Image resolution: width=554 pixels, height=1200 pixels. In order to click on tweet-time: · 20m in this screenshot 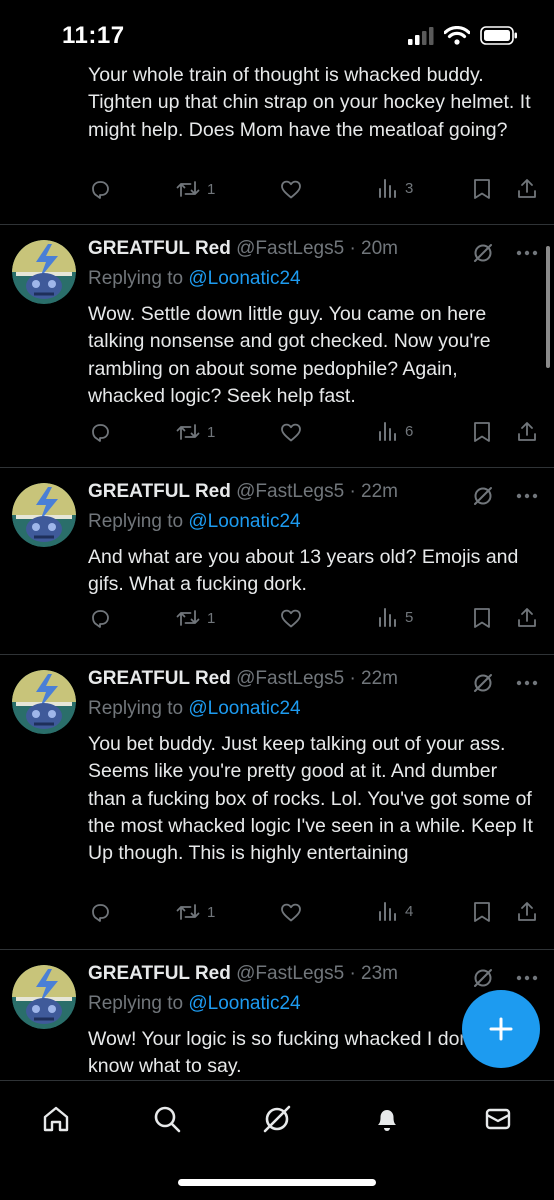, I will do `click(374, 248)`.